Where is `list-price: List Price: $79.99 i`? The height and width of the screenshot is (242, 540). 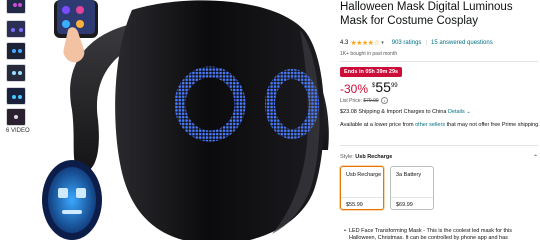 list-price: List Price: $79.99 i is located at coordinates (364, 100).